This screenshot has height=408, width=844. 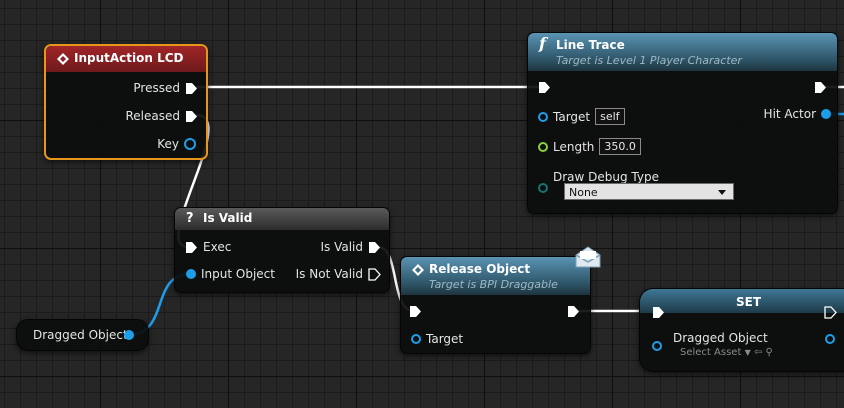 I want to click on message-envelope-icon, so click(x=588, y=257).